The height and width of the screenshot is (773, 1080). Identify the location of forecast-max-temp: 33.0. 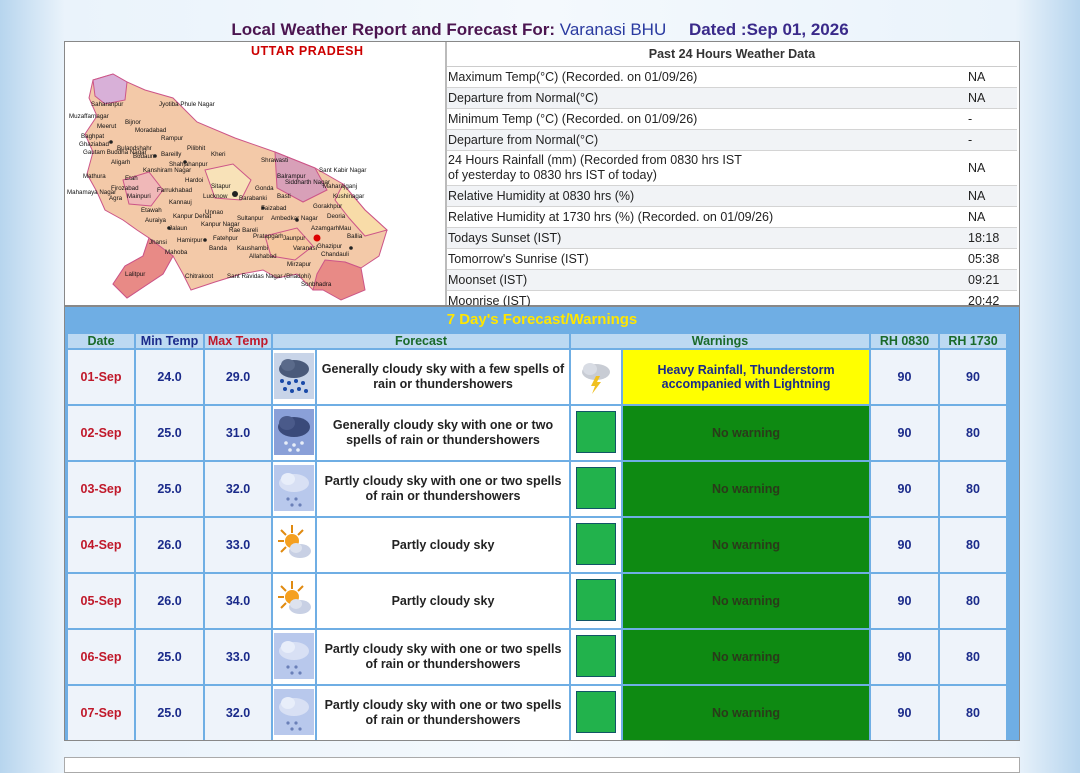
(238, 545).